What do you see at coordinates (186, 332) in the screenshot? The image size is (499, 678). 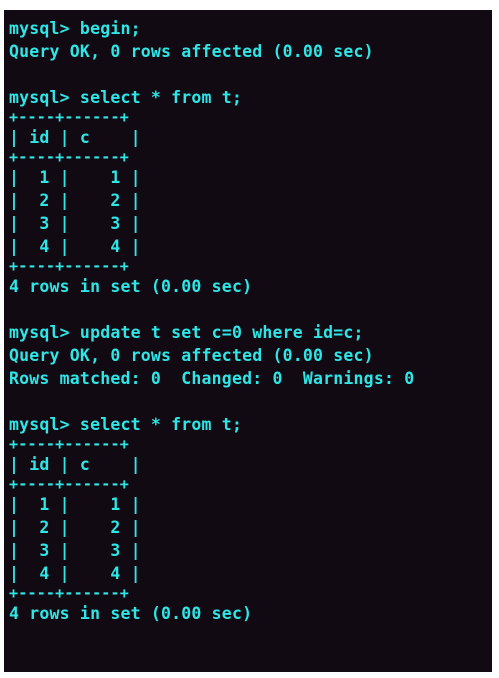 I see `command-update: mysql> update t set c=0 where id=c;` at bounding box center [186, 332].